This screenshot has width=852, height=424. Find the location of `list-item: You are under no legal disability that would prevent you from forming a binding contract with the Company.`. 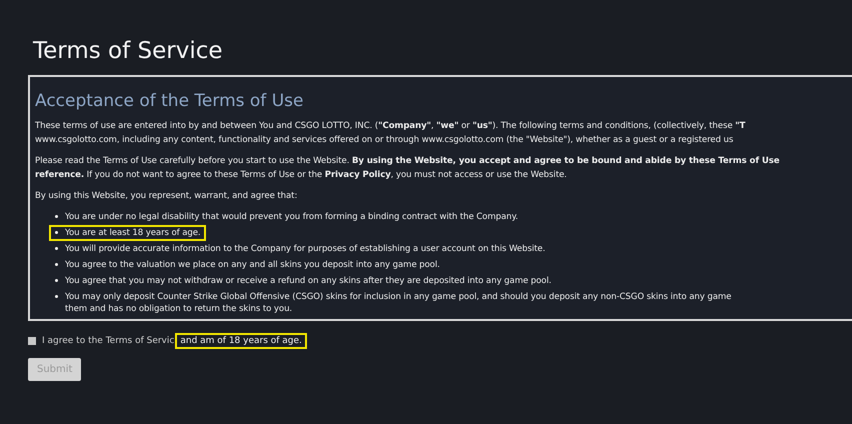

list-item: You are under no legal disability that would prevent you from forming a binding contract with the Company. is located at coordinates (286, 217).